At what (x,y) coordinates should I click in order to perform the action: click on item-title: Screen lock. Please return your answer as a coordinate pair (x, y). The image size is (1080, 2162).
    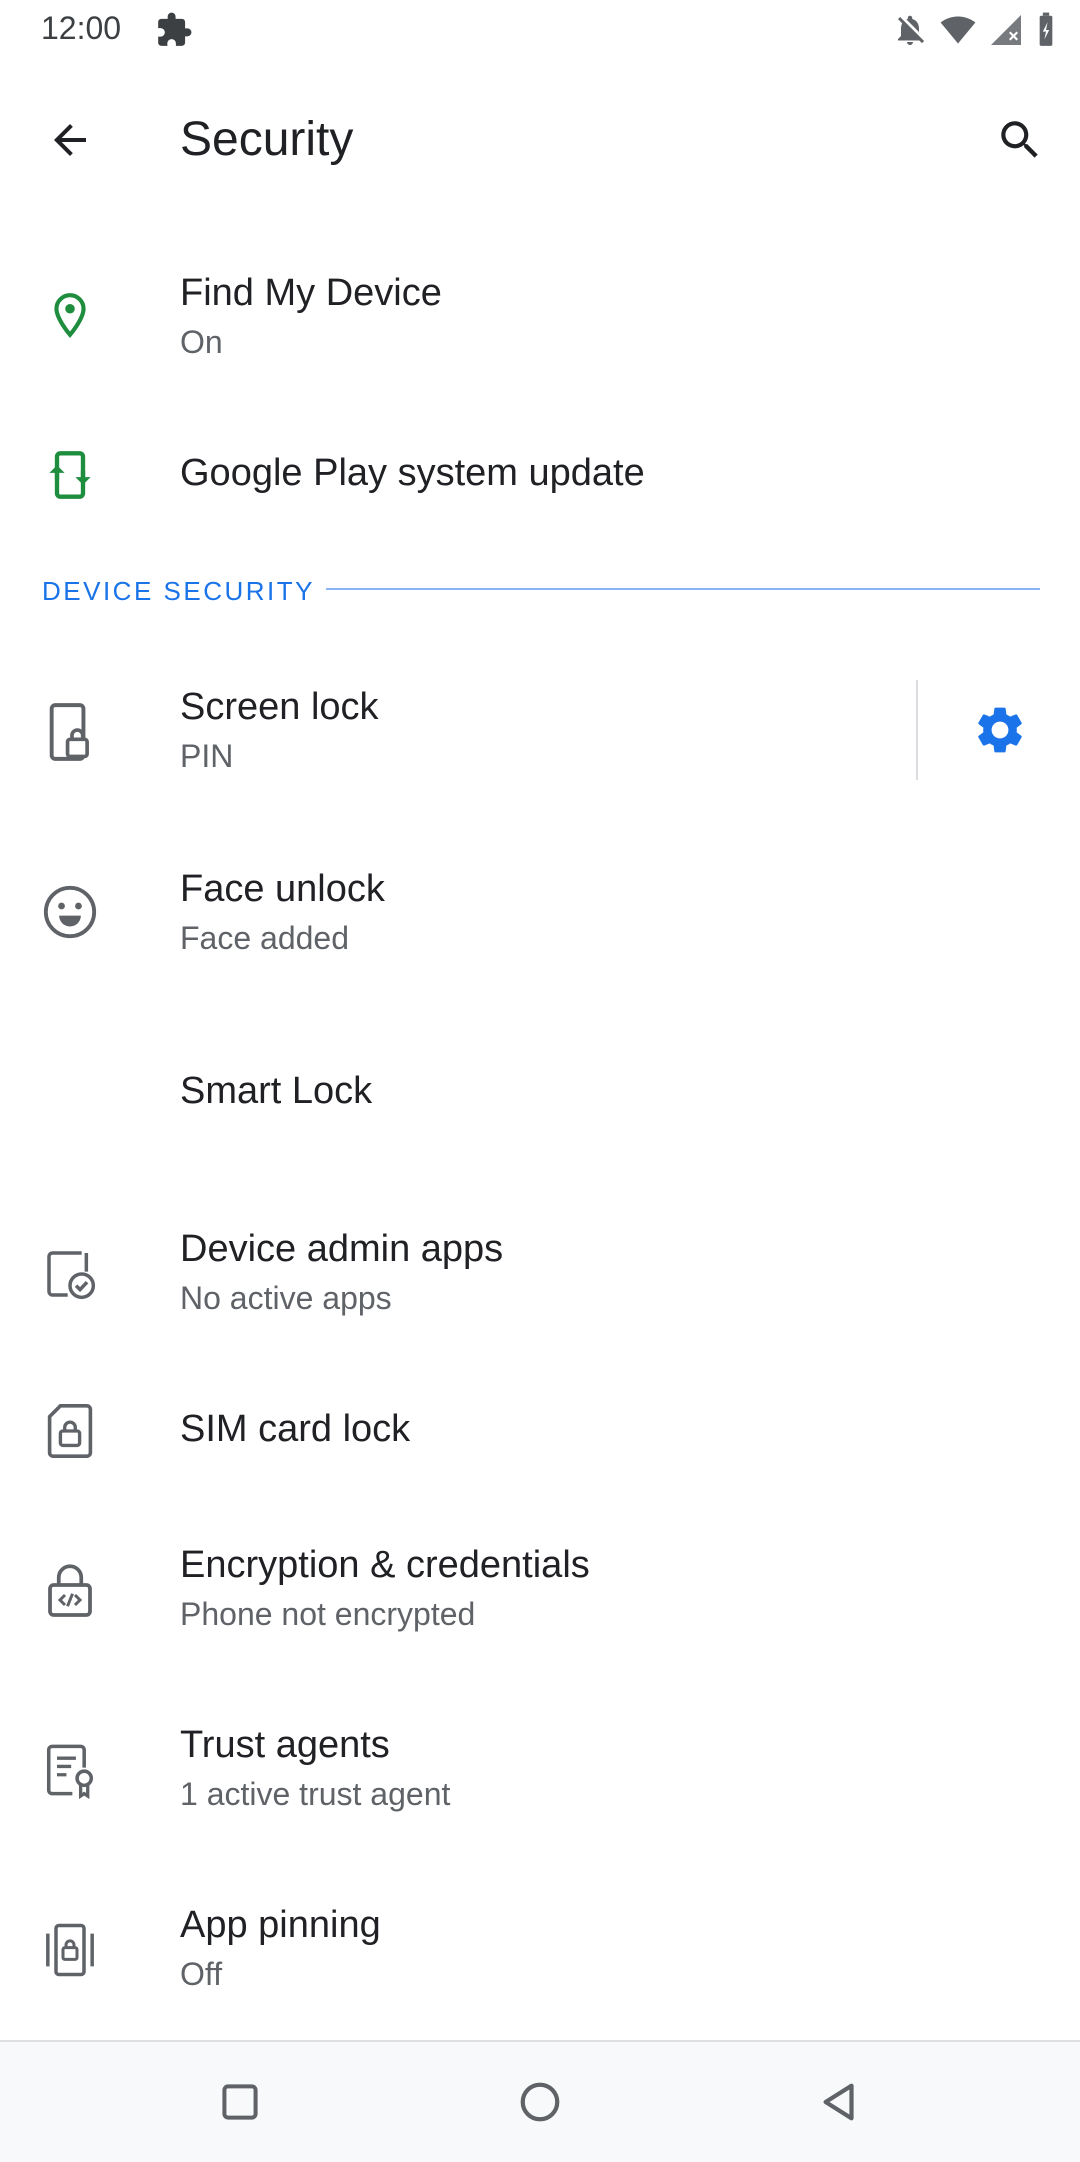
    Looking at the image, I should click on (279, 707).